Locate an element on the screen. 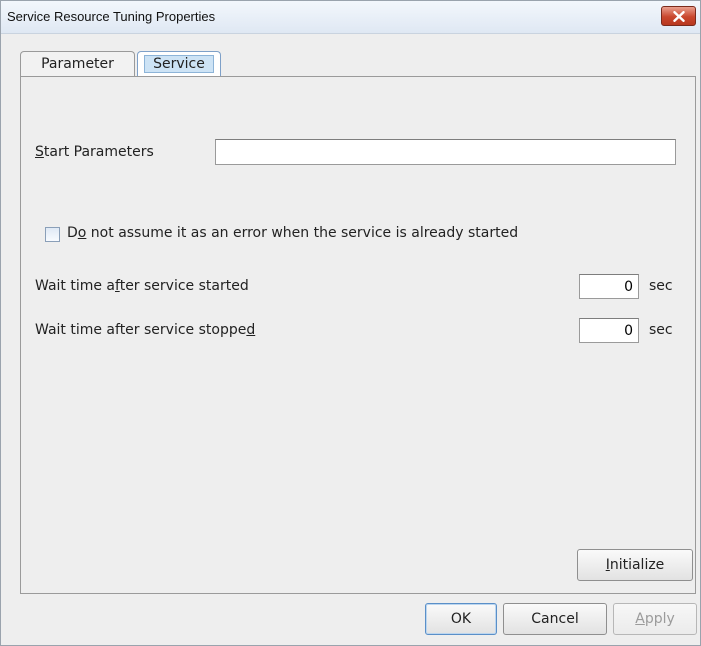  tab-service-label: Service is located at coordinates (179, 64).